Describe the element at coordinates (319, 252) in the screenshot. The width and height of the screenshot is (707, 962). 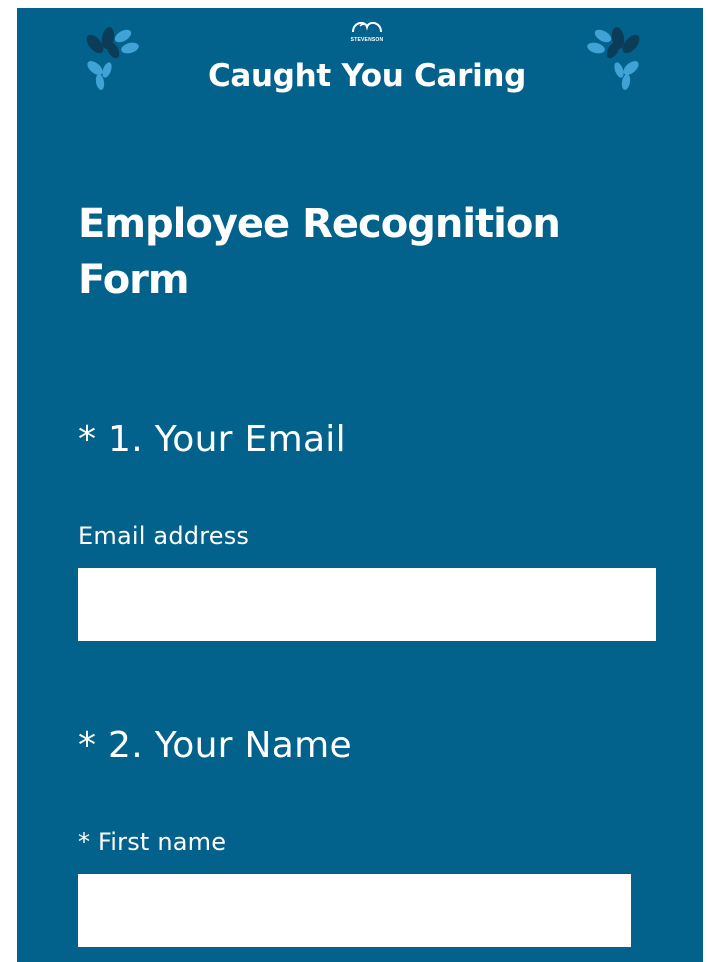
I see `form-title: Employee Recognition Form` at that location.